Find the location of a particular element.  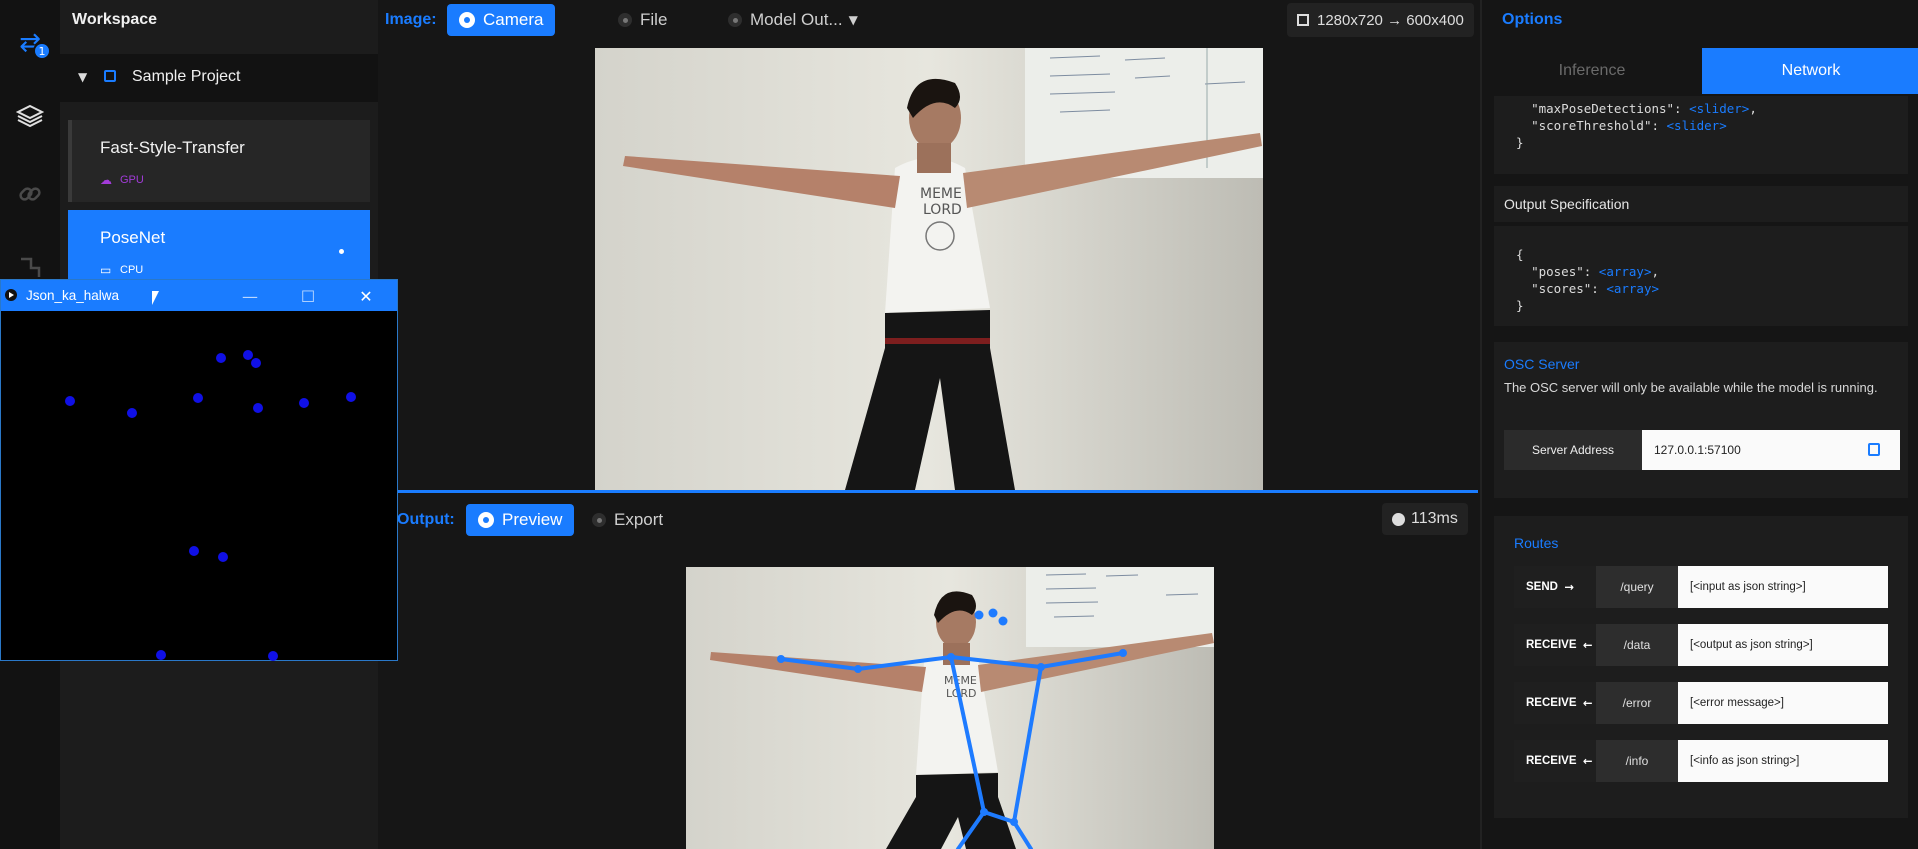

layers-icon is located at coordinates (30, 116).